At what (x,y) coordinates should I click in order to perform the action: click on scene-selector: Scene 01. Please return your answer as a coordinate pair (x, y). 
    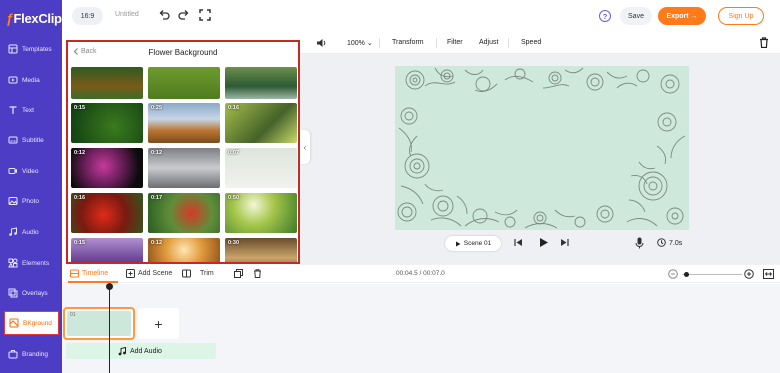
    Looking at the image, I should click on (473, 243).